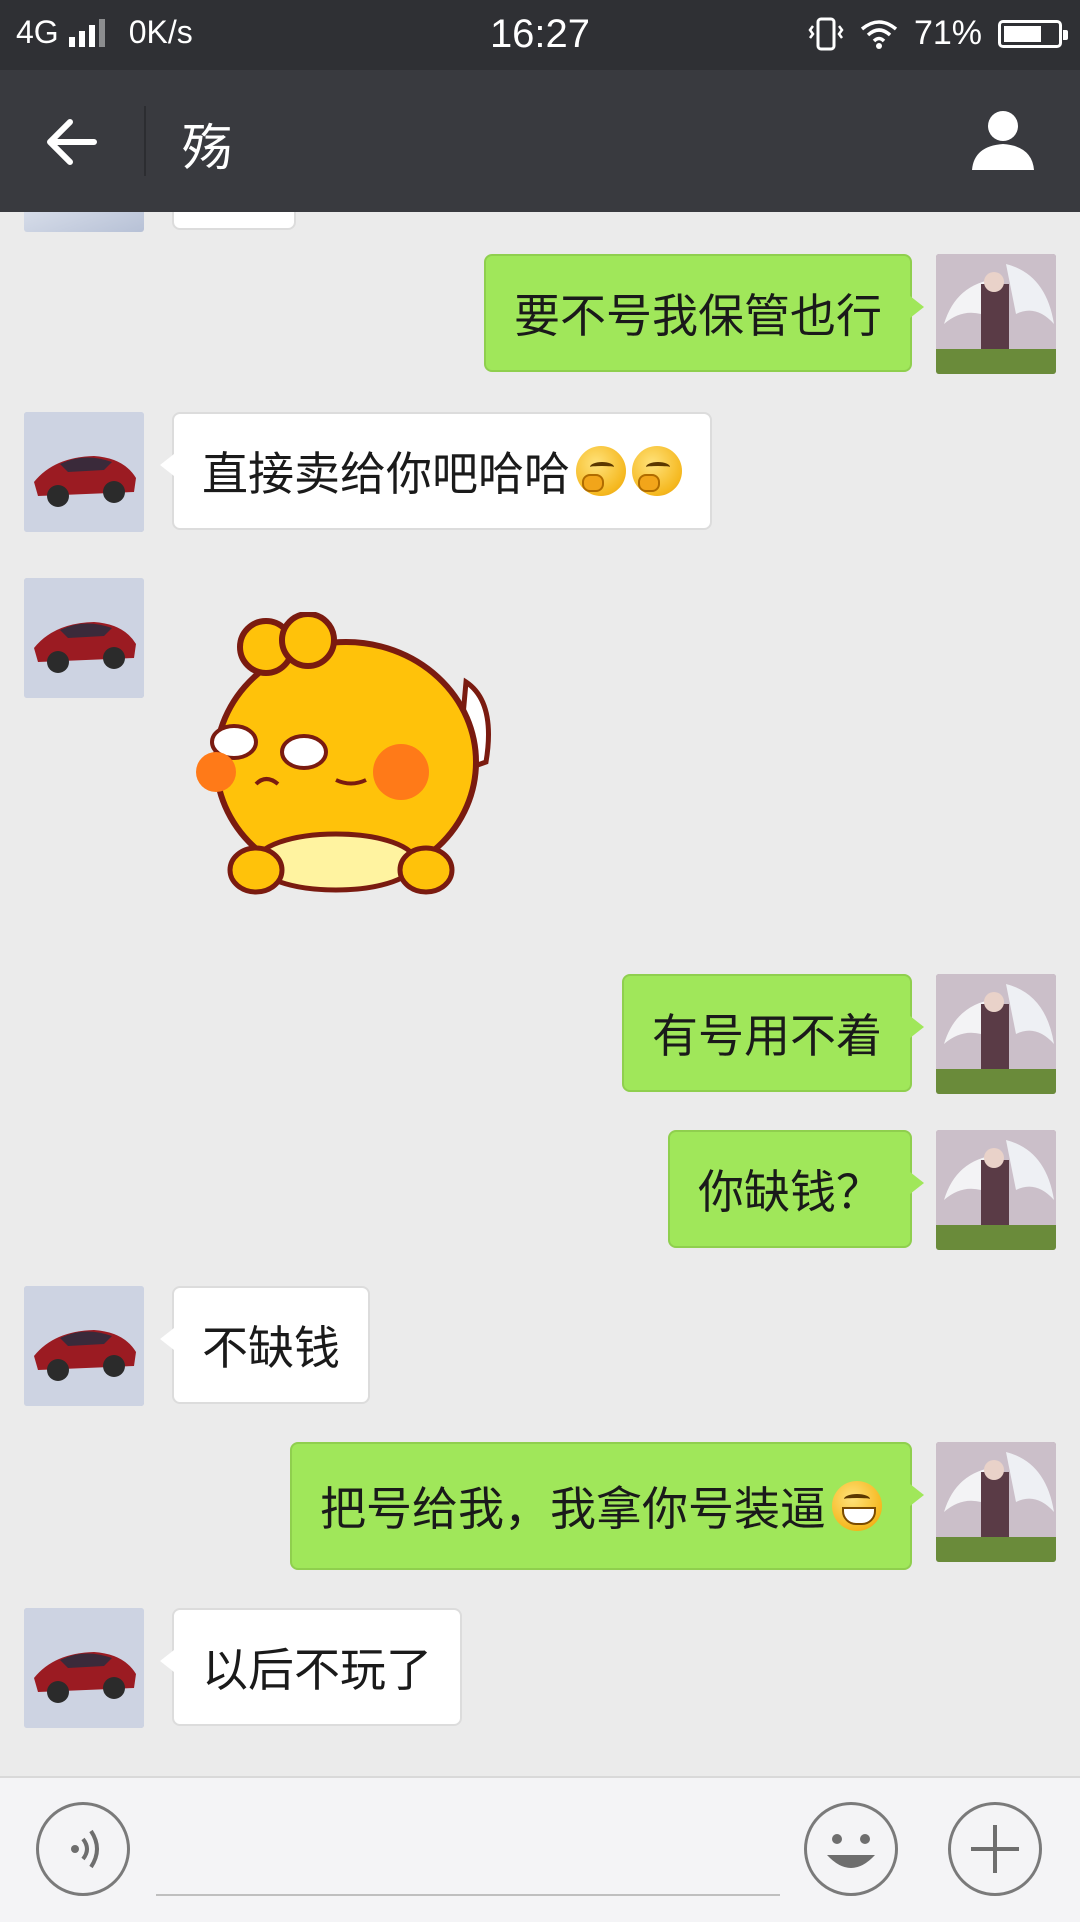 This screenshot has height=1922, width=1080. Describe the element at coordinates (234, 221) in the screenshot. I see `message-bubble-partial` at that location.